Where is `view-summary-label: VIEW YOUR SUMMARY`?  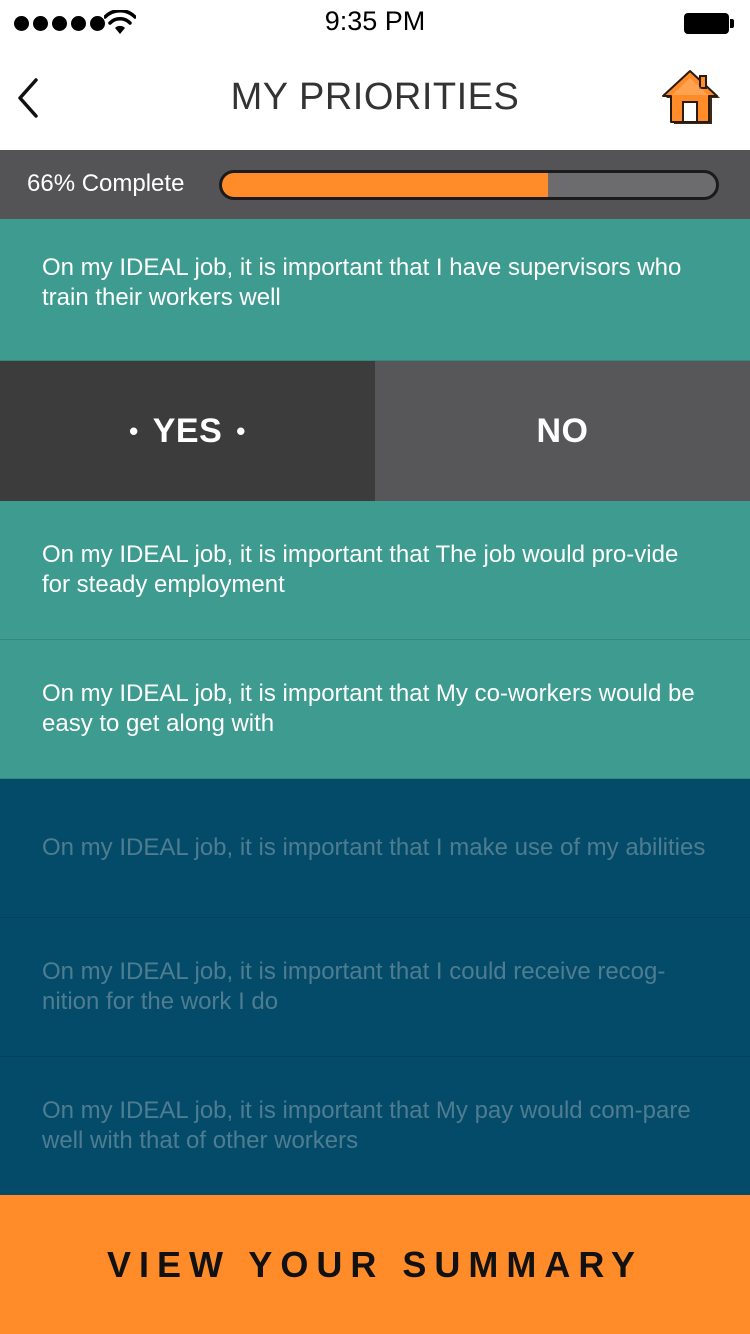
view-summary-label: VIEW YOUR SUMMARY is located at coordinates (375, 1264).